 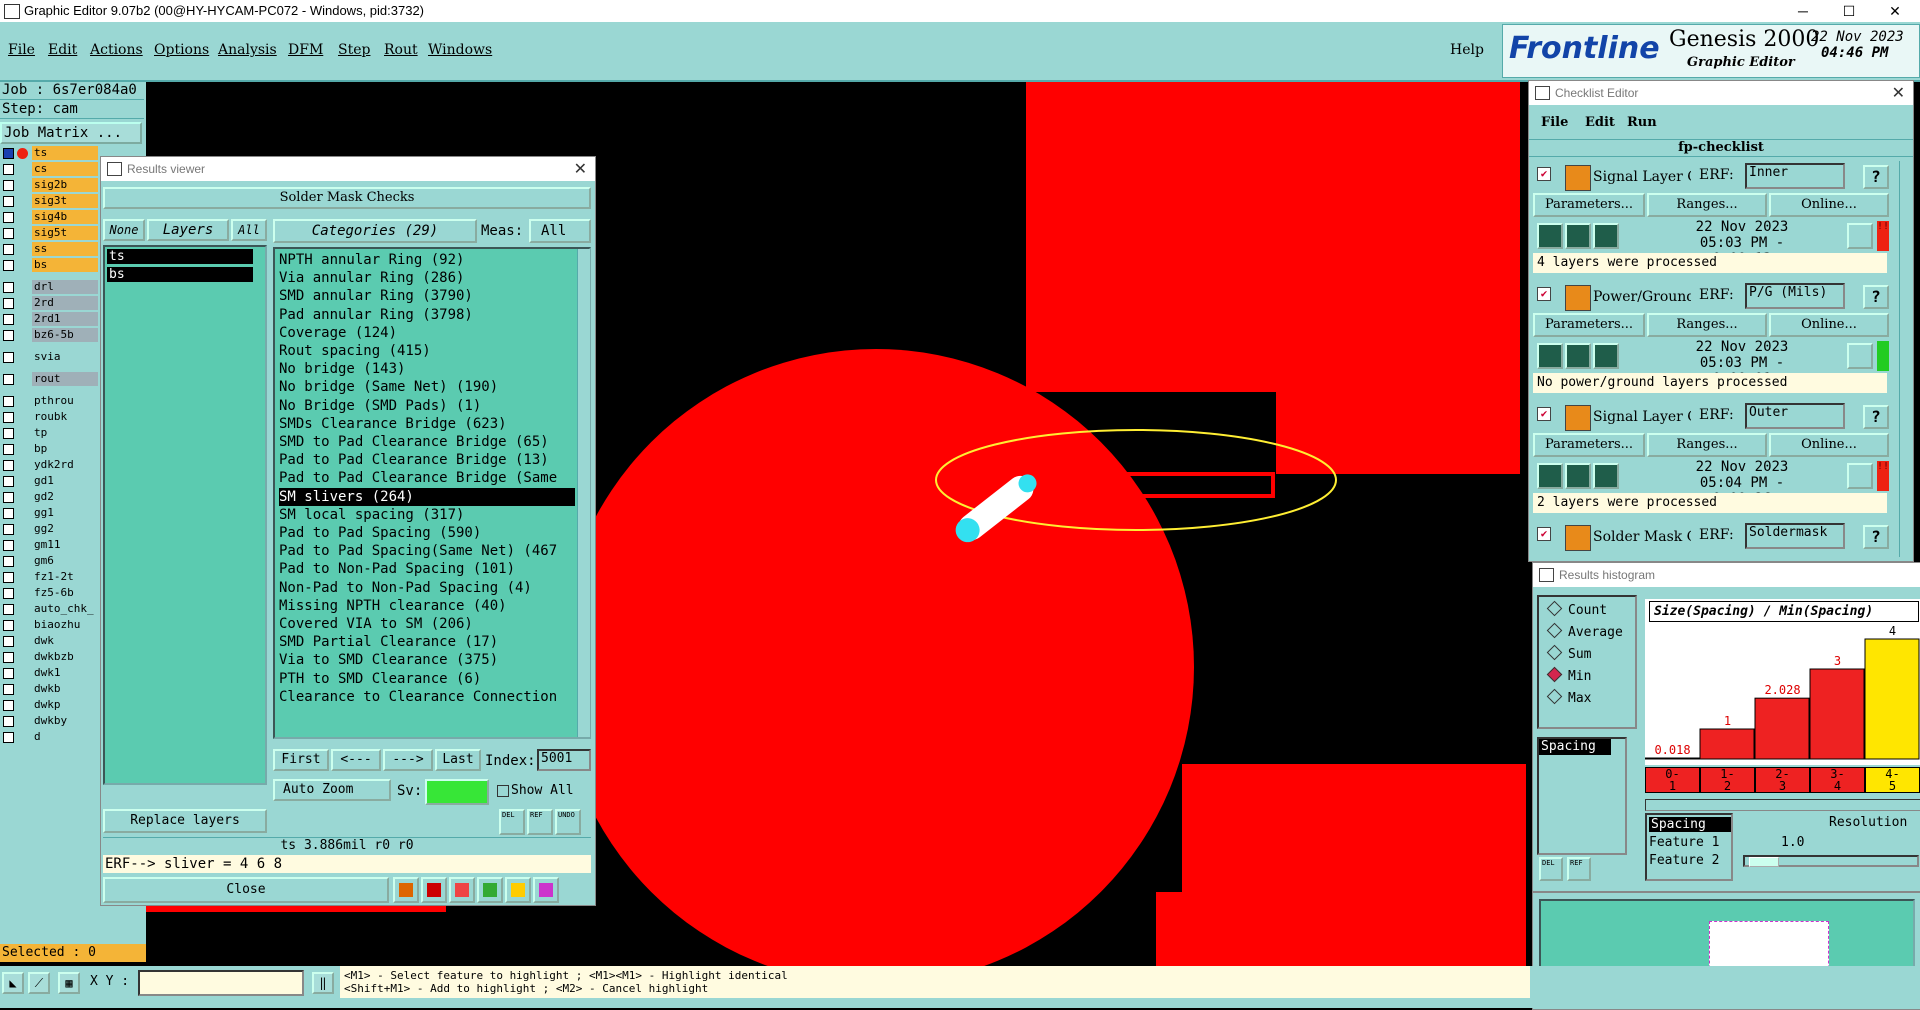 What do you see at coordinates (518, 890) in the screenshot?
I see `notes-icon` at bounding box center [518, 890].